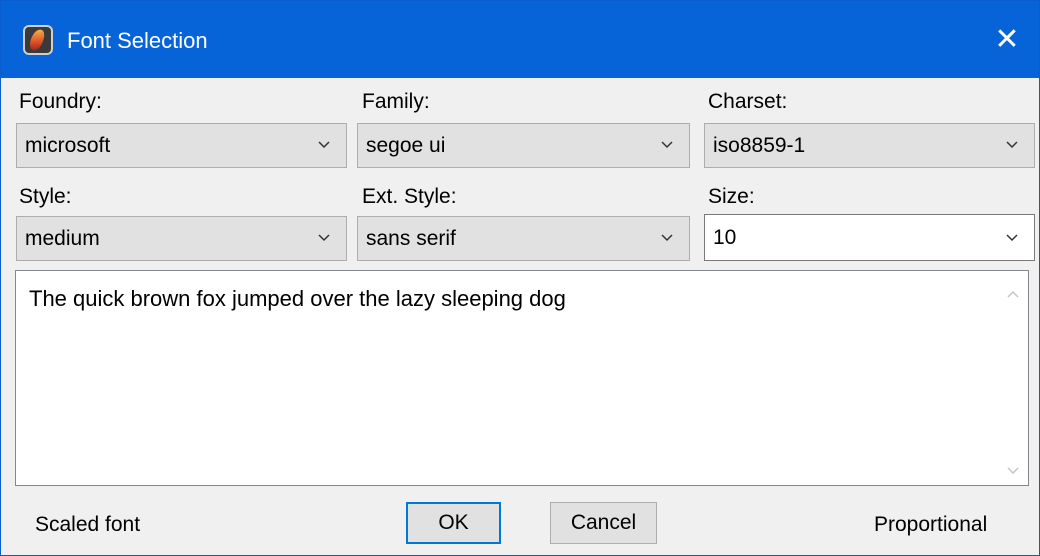 This screenshot has width=1040, height=556. What do you see at coordinates (411, 238) in the screenshot?
I see `ext-style-value: sans serif` at bounding box center [411, 238].